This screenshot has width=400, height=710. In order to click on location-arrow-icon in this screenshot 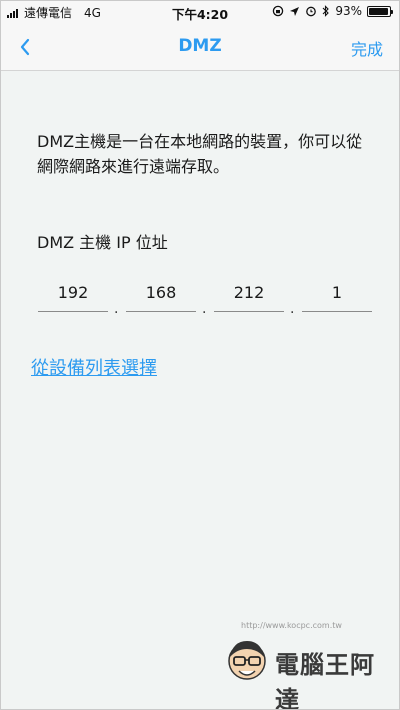, I will do `click(295, 11)`.